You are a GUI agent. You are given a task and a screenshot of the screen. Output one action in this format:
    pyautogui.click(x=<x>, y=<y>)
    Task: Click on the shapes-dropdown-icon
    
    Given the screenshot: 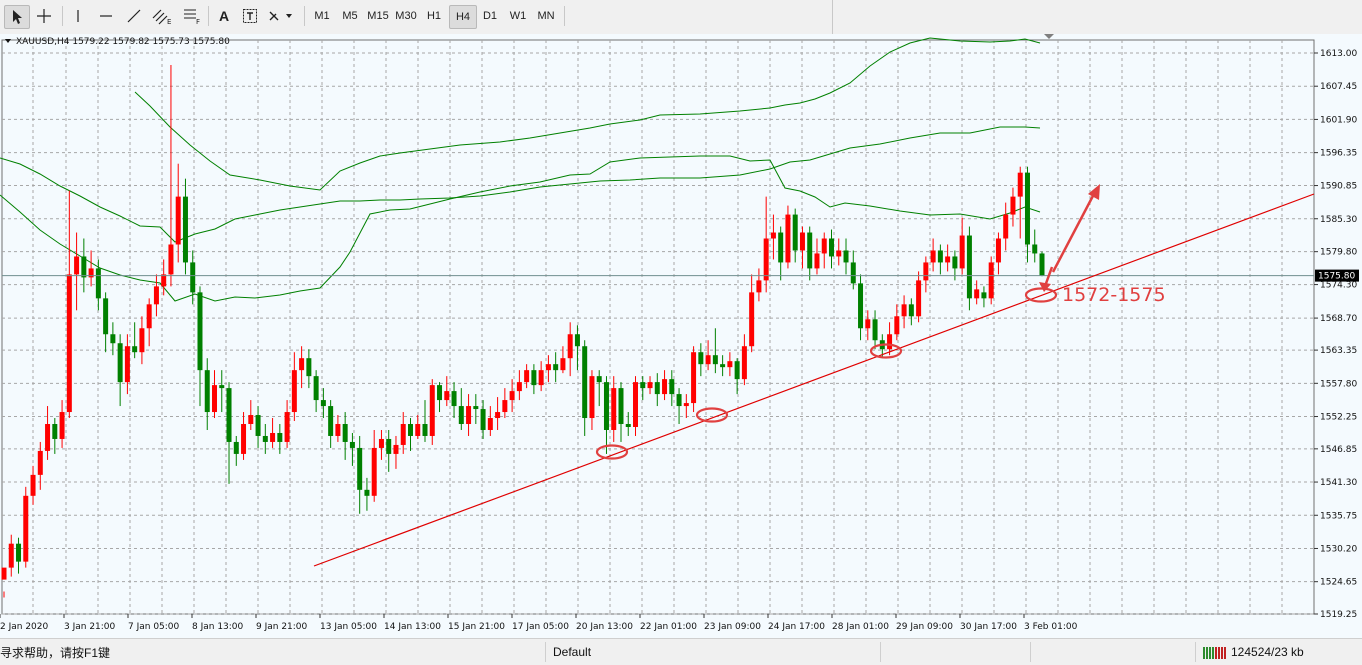 What is the action you would take?
    pyautogui.click(x=282, y=16)
    